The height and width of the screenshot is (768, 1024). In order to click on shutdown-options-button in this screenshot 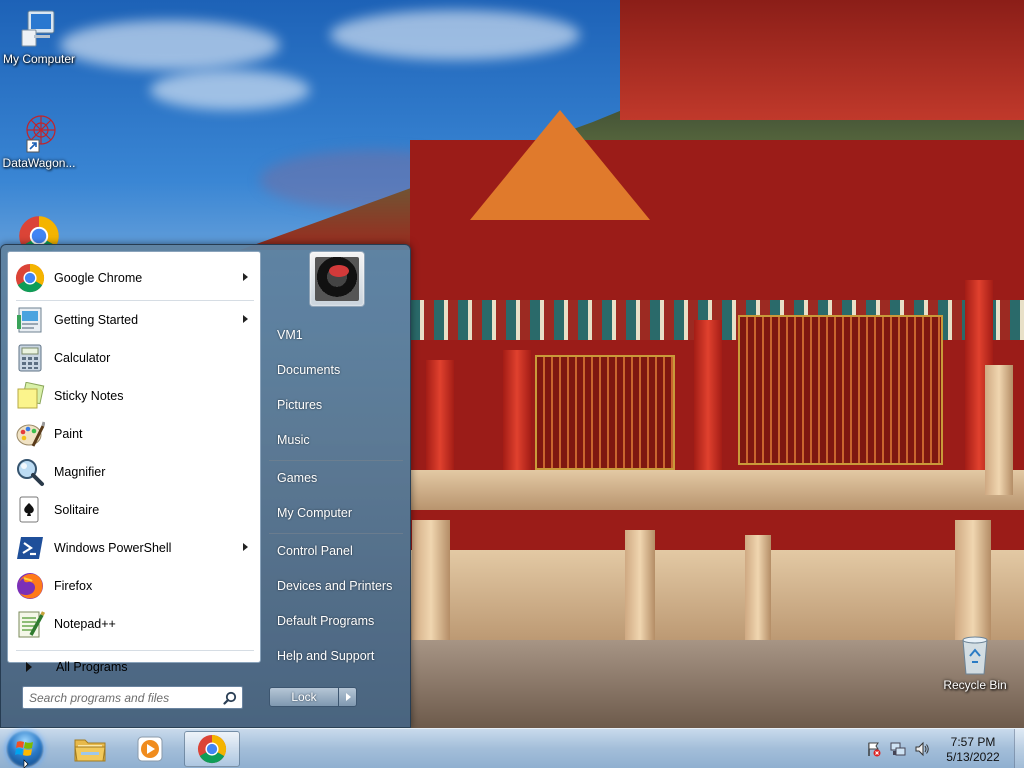, I will do `click(347, 697)`.